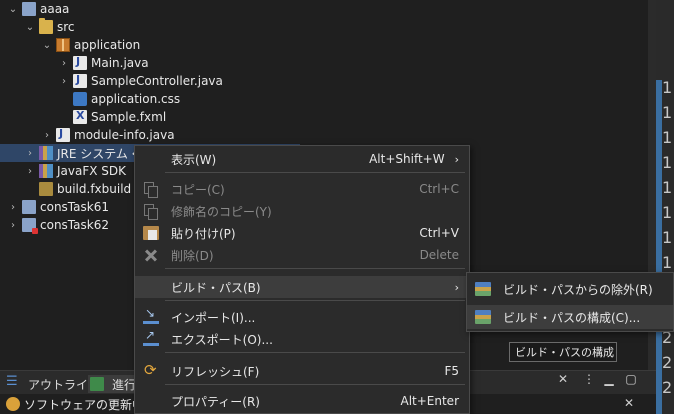 This screenshot has width=674, height=414. Describe the element at coordinates (215, 401) in the screenshot. I see `menu-item-label: プロパティー(R)` at that location.